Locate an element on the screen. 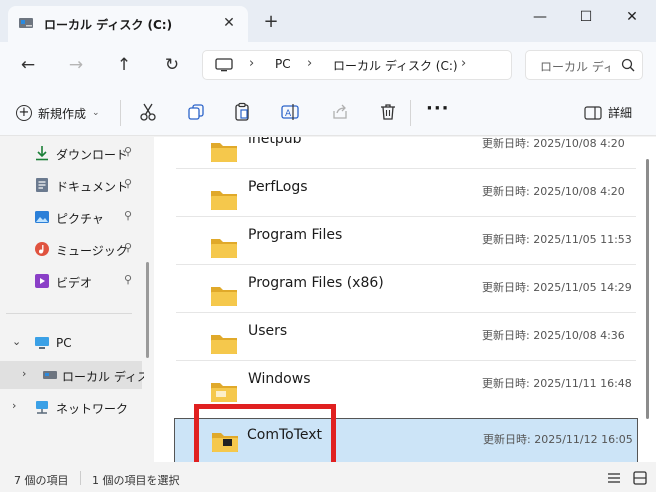 The height and width of the screenshot is (492, 656). back-button: ← is located at coordinates (28, 65).